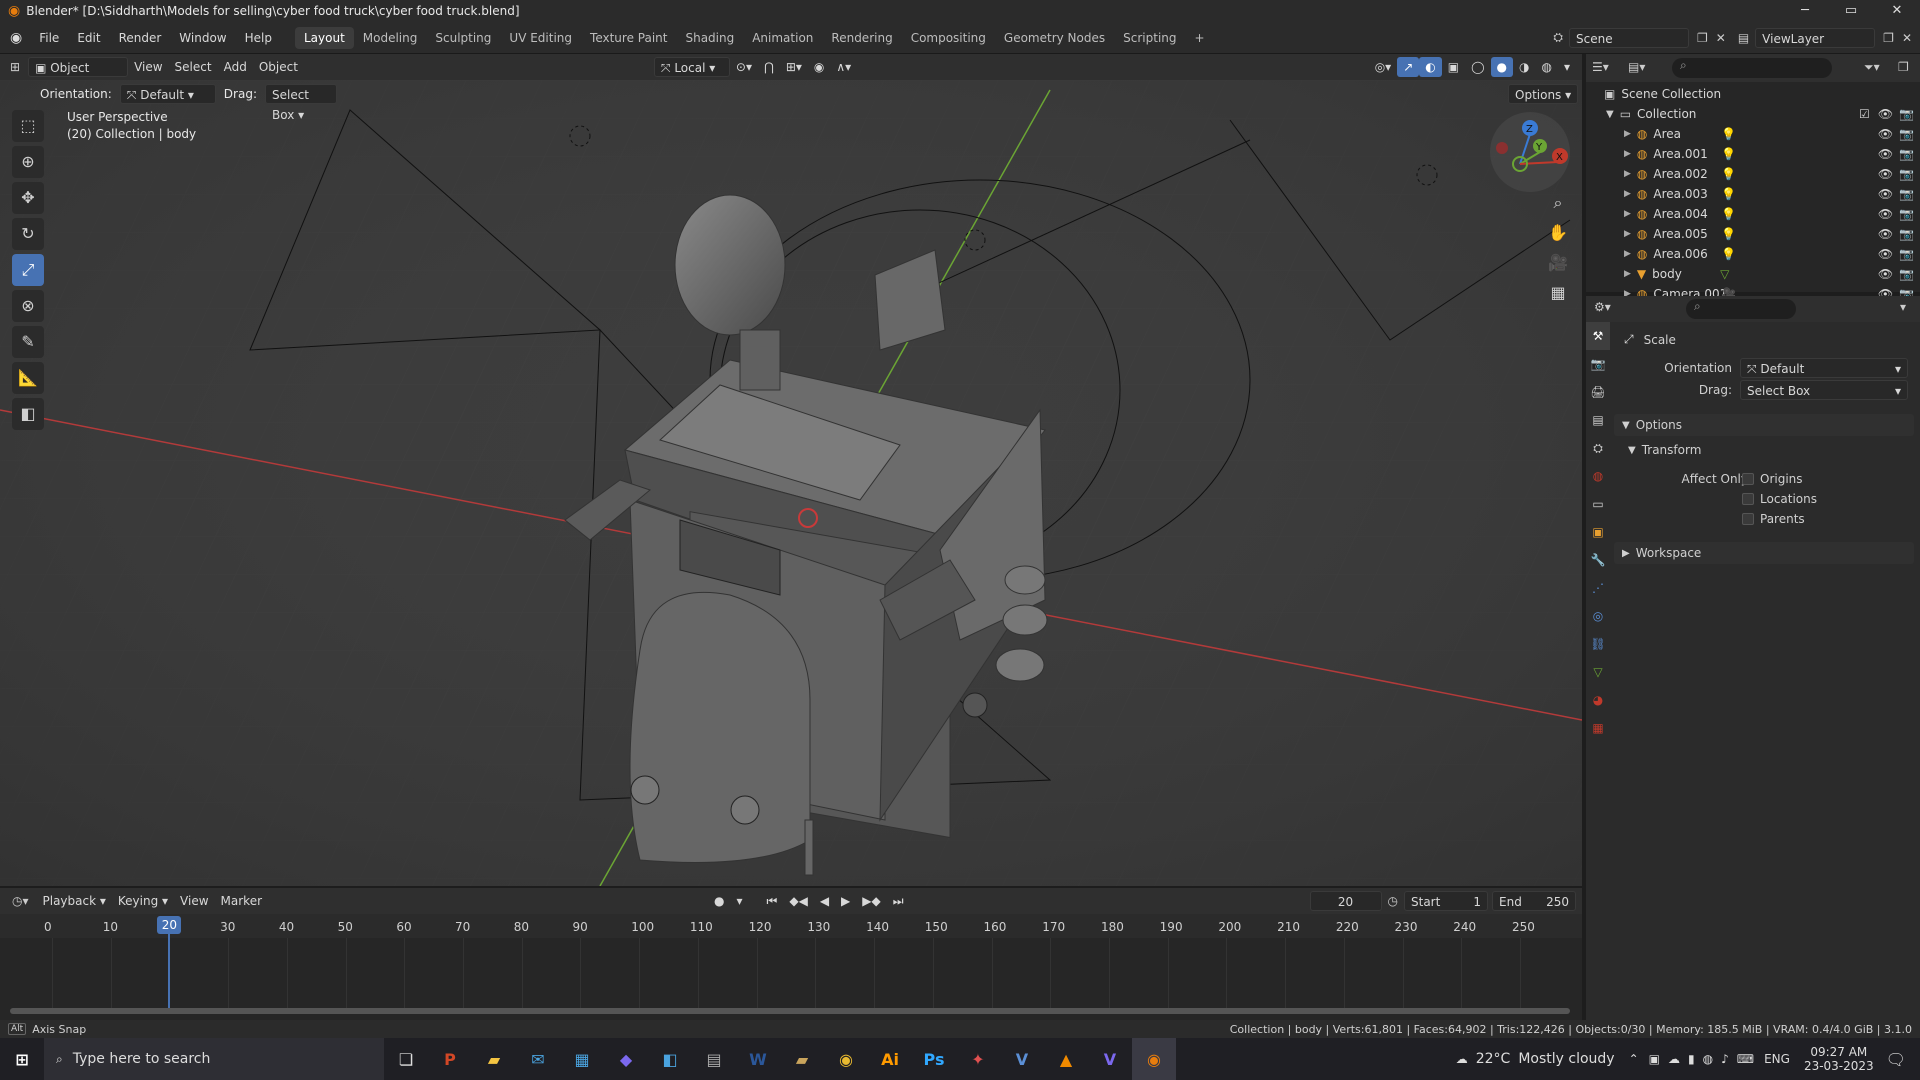 This screenshot has height=1080, width=1920. What do you see at coordinates (194, 901) in the screenshot?
I see `menu-timeline-view: View` at bounding box center [194, 901].